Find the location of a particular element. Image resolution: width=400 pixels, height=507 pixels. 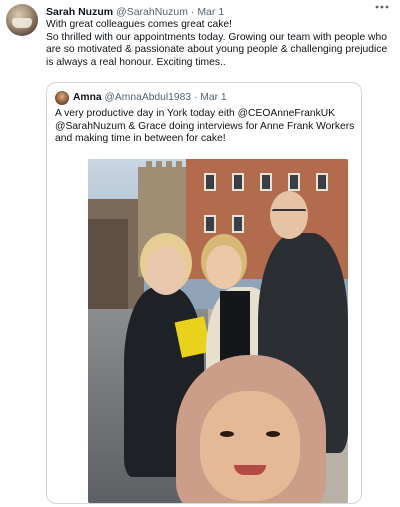

tweet-header: Sarah Nuzum @SarahNuzum · Mar 1 is located at coordinates (135, 12).